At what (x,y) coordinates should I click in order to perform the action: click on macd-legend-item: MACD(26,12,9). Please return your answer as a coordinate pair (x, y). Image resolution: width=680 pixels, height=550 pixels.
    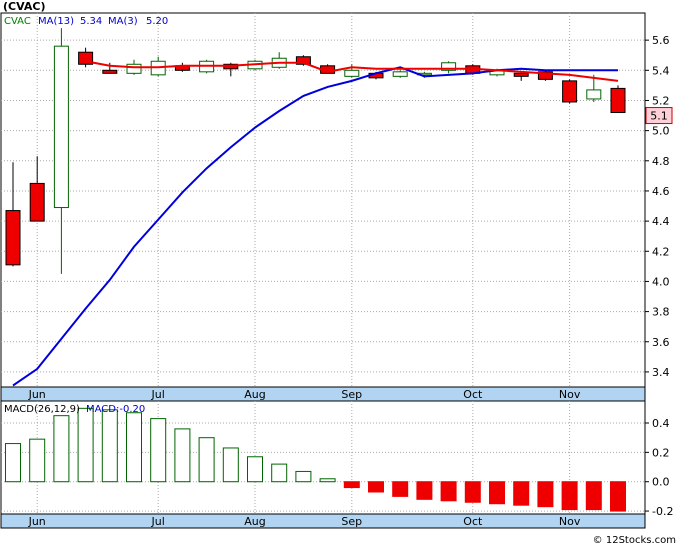
    Looking at the image, I should click on (42, 409).